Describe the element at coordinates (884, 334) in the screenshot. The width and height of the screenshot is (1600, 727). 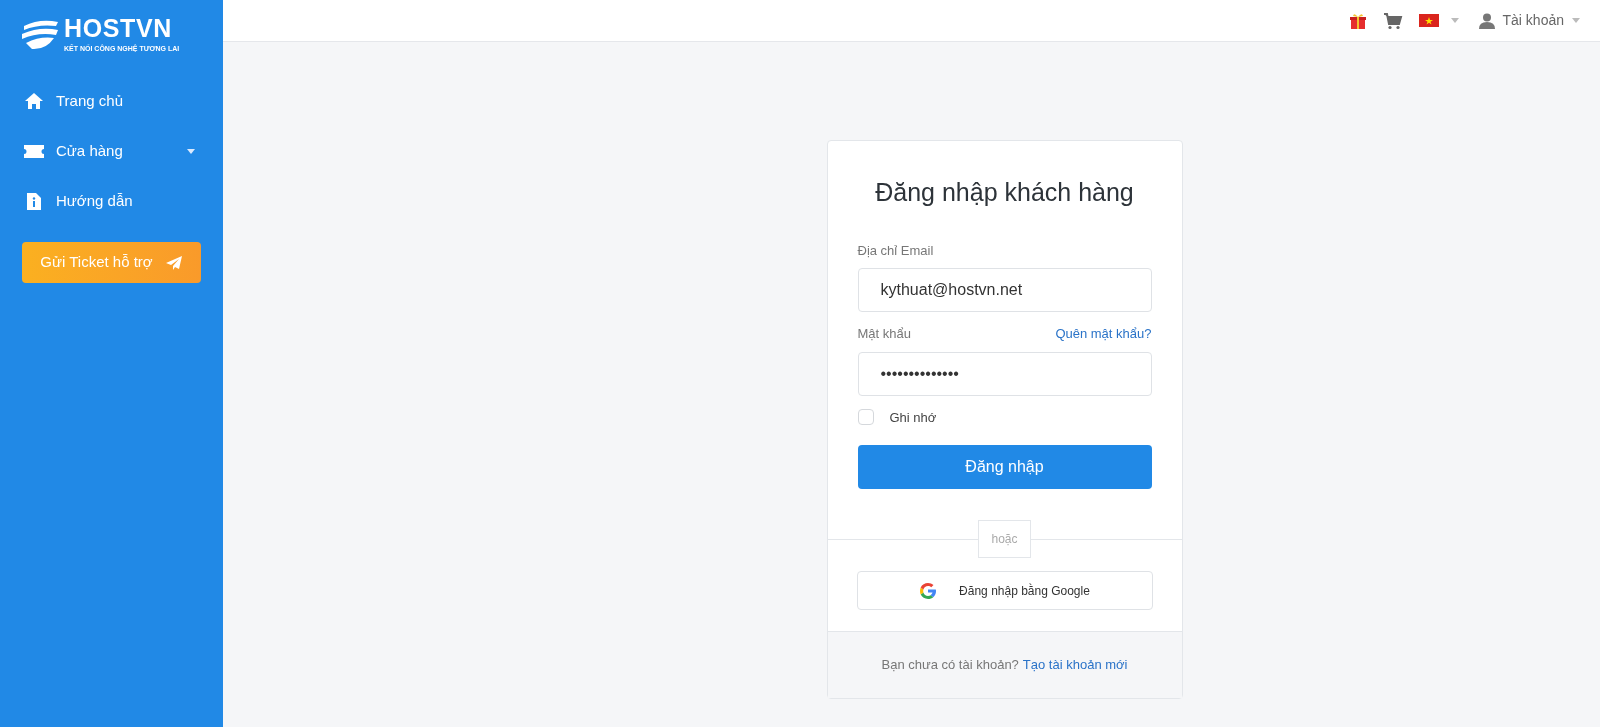
I see `password-label: Mật khẩu` at that location.